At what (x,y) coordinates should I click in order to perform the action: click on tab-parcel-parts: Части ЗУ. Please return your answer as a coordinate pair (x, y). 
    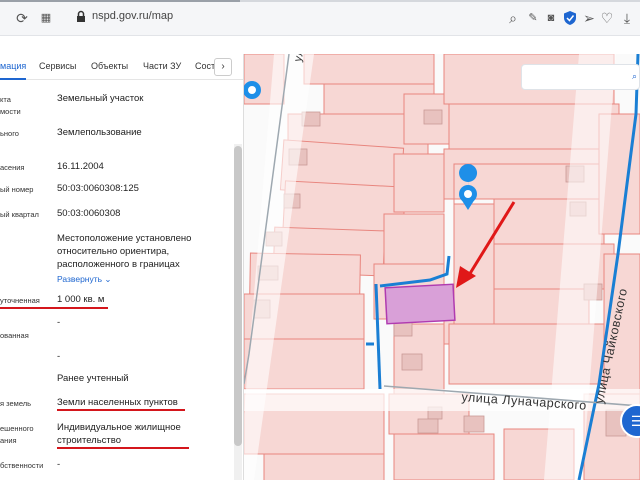
    Looking at the image, I should click on (162, 66).